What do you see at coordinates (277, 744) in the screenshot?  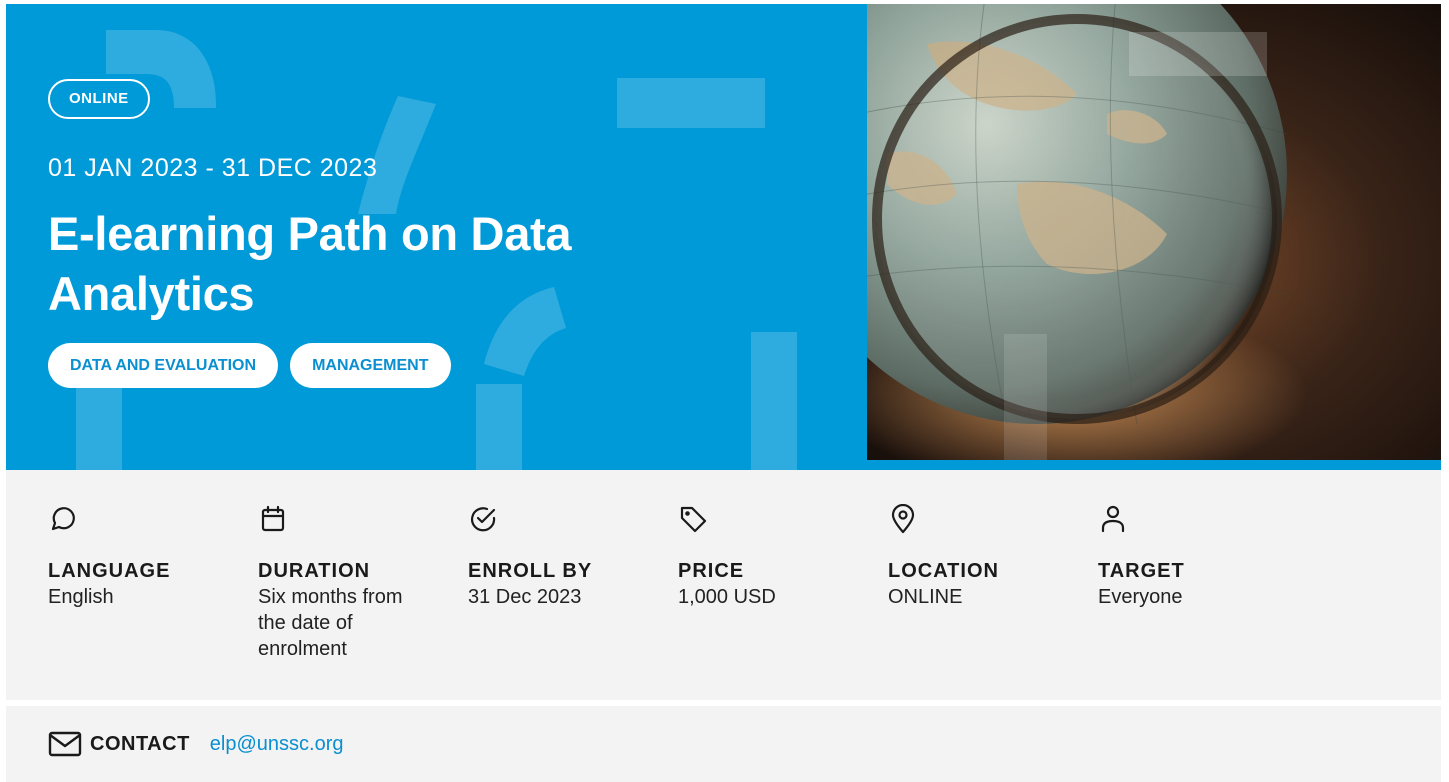 I see `contact-email-link: elp@unssc.org` at bounding box center [277, 744].